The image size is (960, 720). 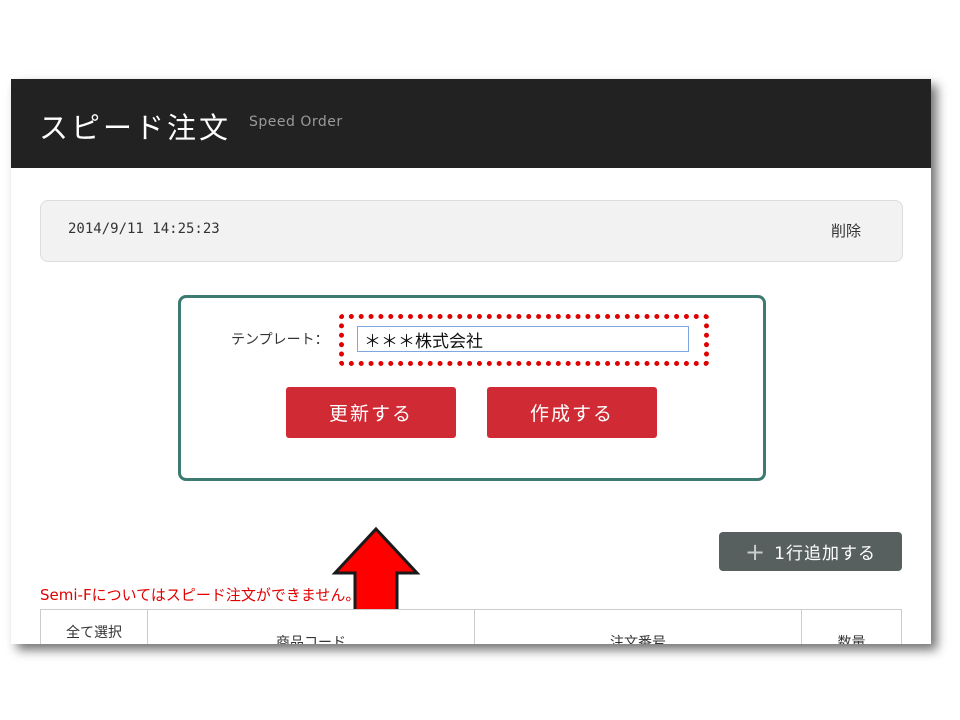 I want to click on order-items-table: 全て選択 商品コード 注文番号 数量, so click(x=471, y=626).